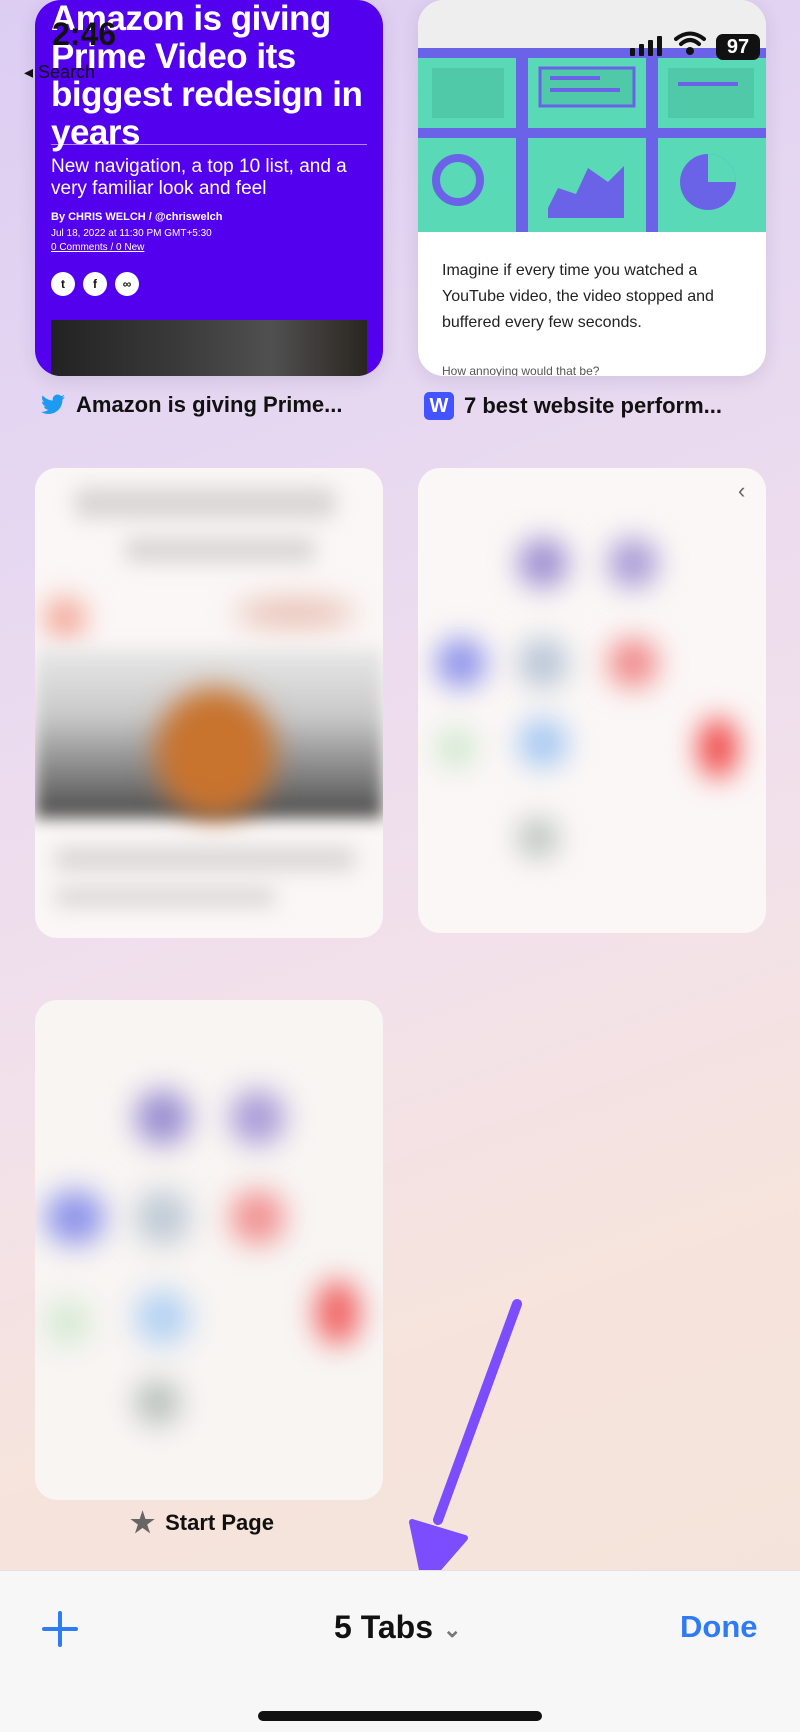 The image size is (800, 1732). What do you see at coordinates (738, 47) in the screenshot?
I see `battery-icon: 97` at bounding box center [738, 47].